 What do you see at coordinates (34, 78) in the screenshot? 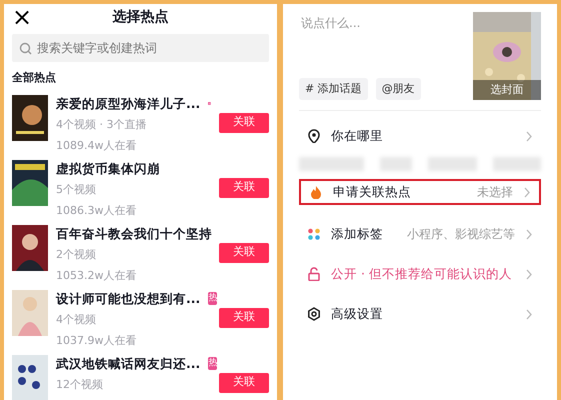
I see `section-title: 全部热点` at bounding box center [34, 78].